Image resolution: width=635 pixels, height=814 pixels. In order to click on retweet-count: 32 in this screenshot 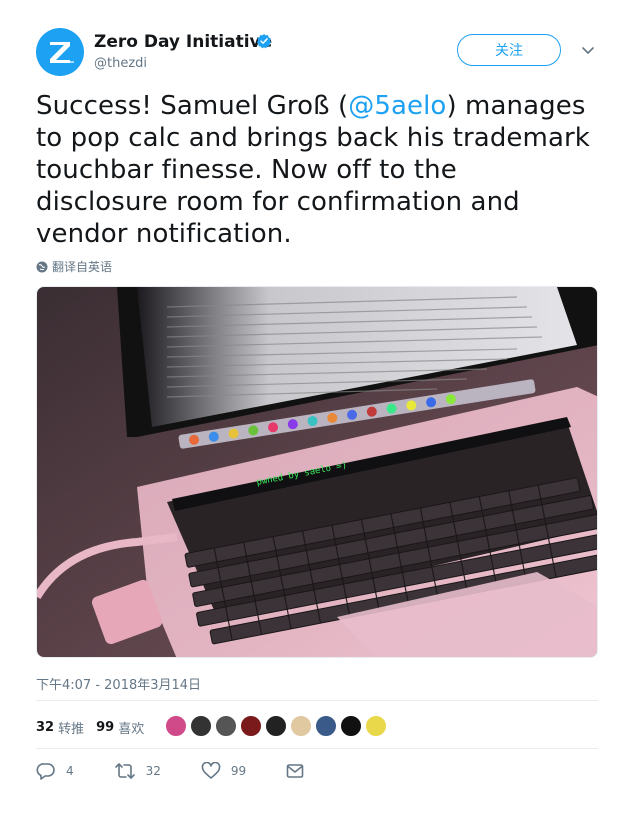, I will do `click(153, 771)`.